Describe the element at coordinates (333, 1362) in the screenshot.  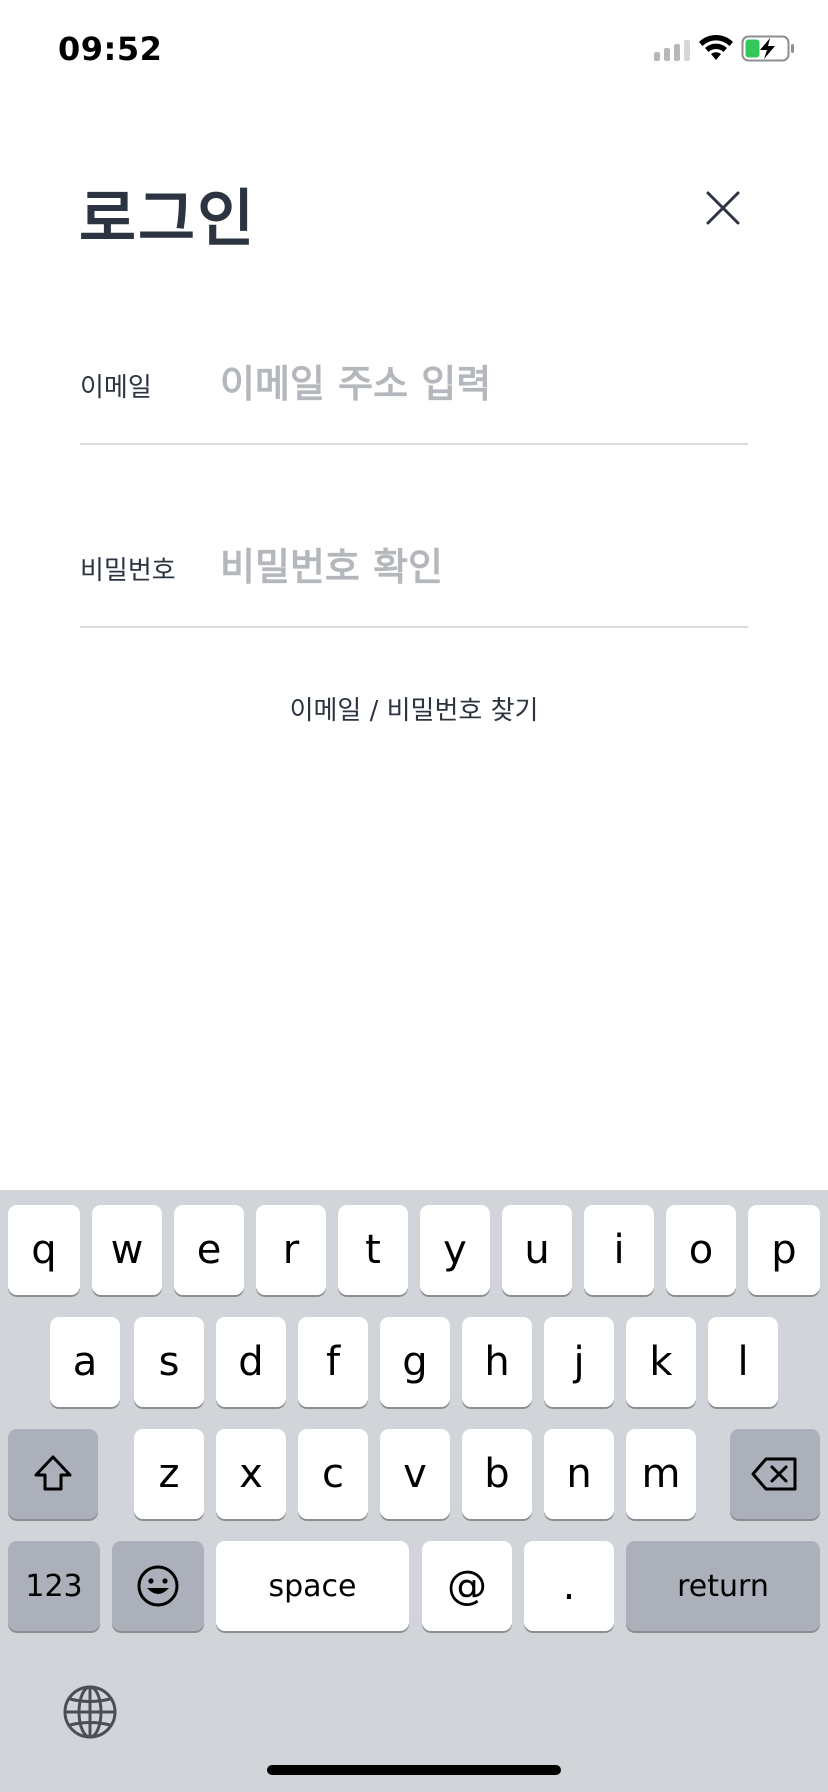
I see `key-f: f` at that location.